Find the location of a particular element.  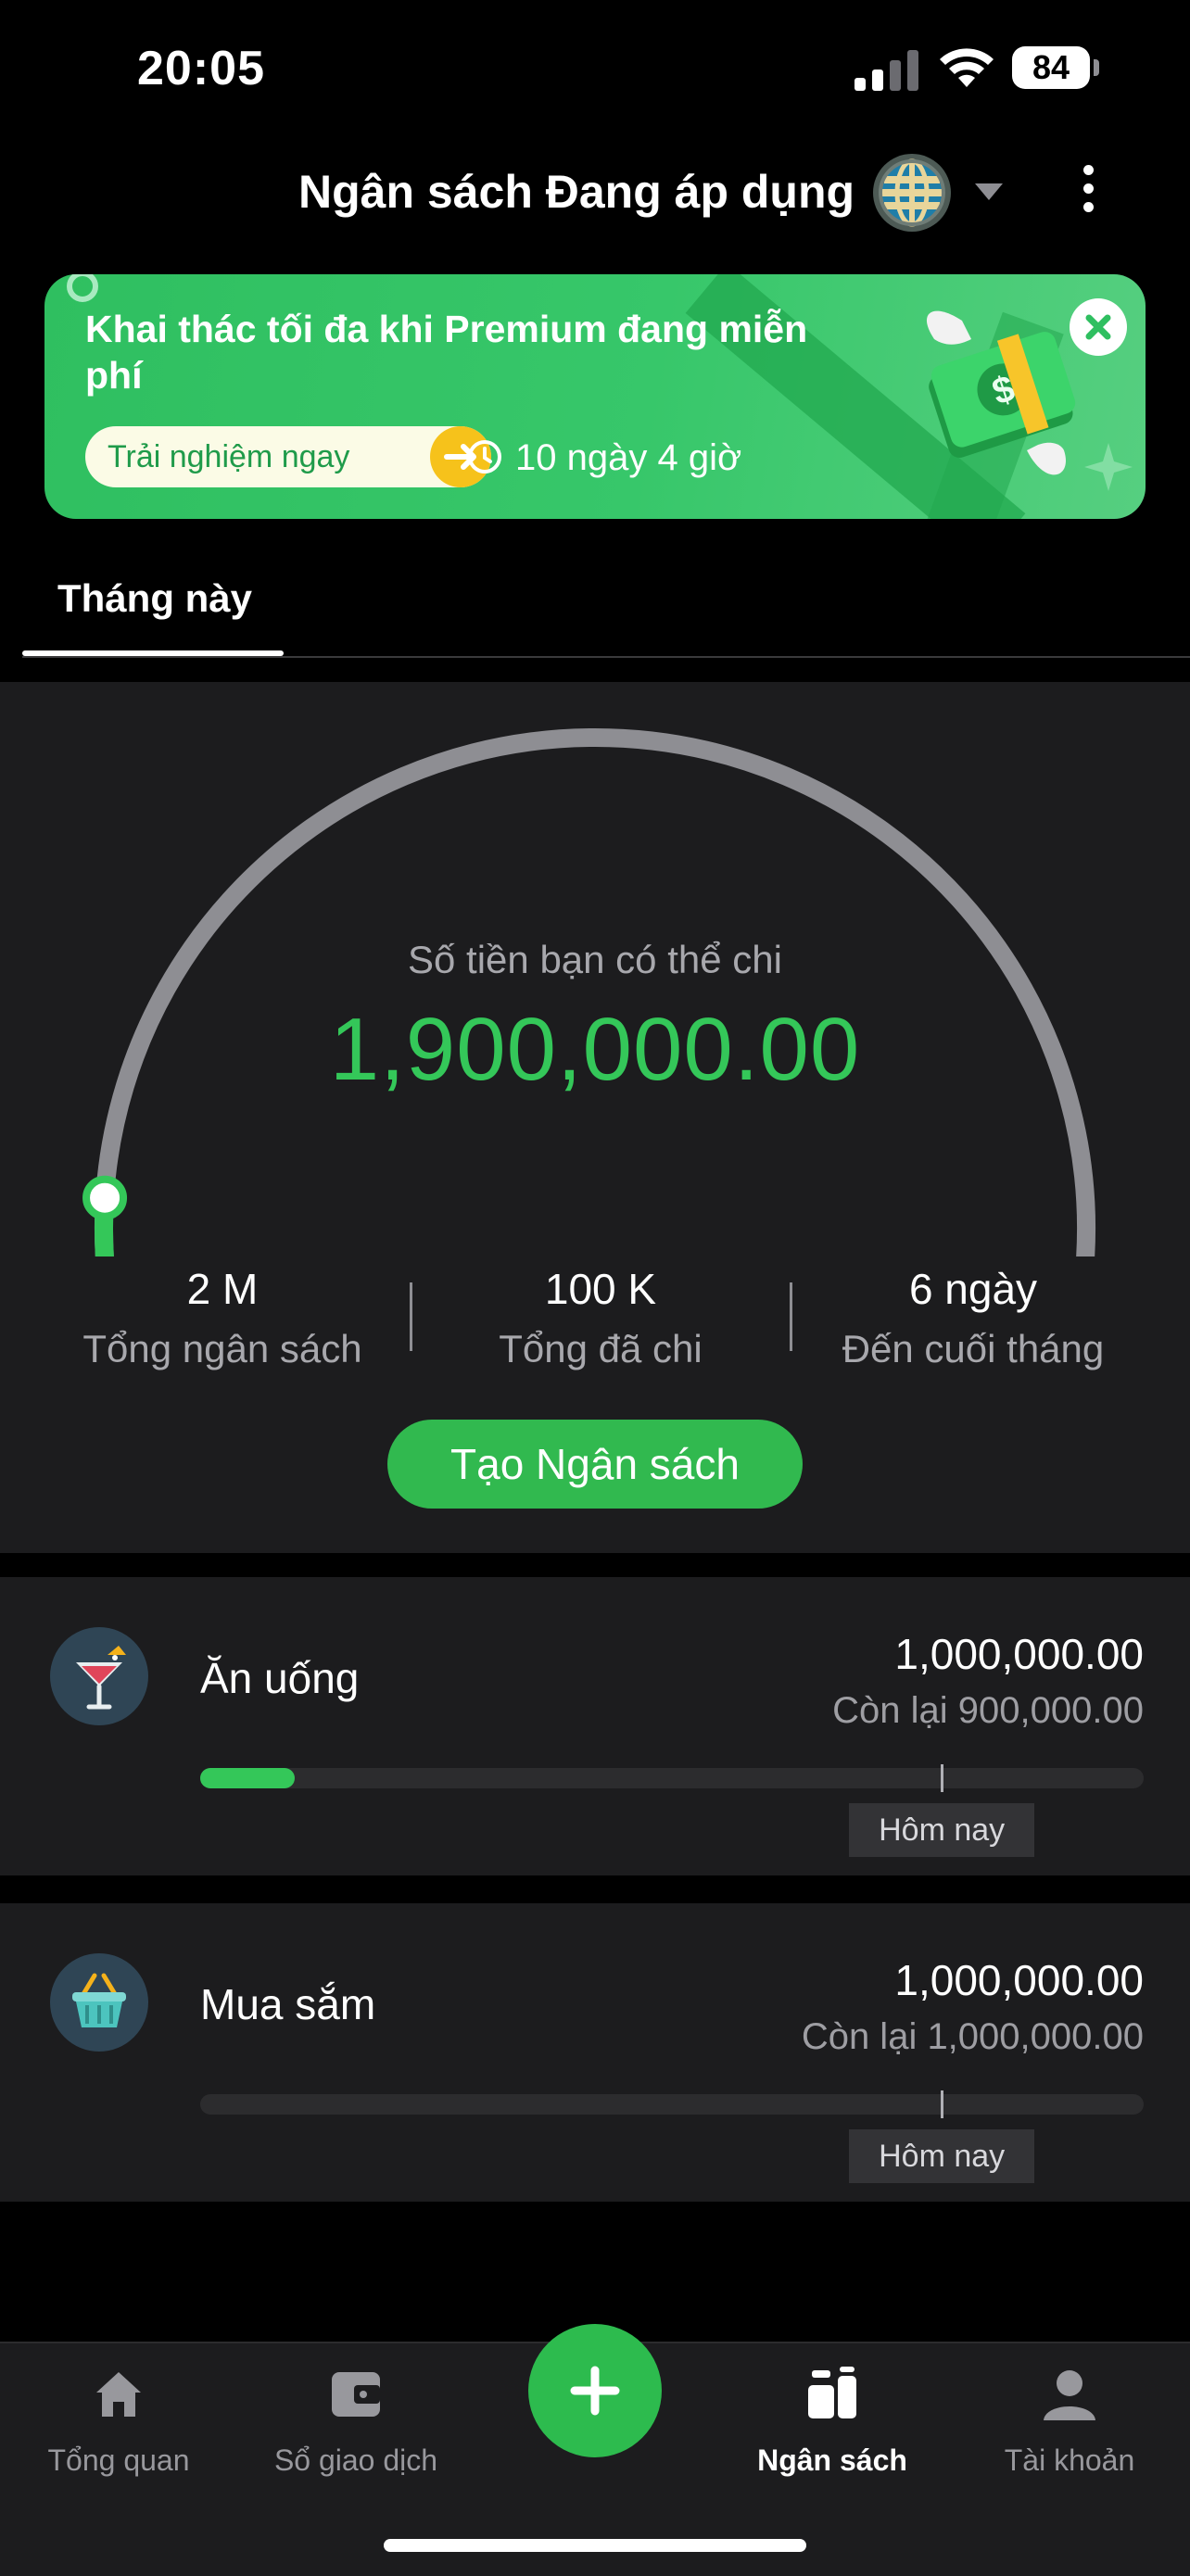

stat-days-left: 6 ngày Đến cuối tháng is located at coordinates (973, 1318).